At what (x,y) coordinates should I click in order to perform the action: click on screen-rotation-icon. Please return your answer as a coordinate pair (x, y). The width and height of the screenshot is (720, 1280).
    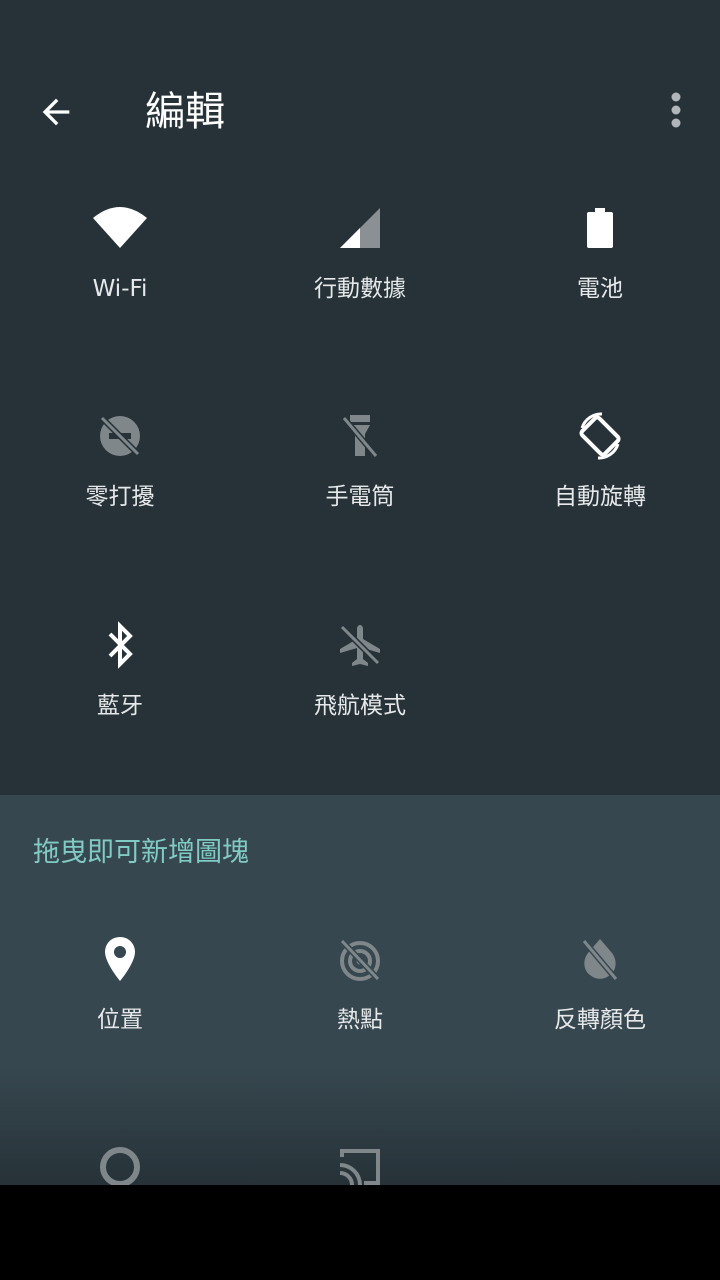
    Looking at the image, I should click on (600, 436).